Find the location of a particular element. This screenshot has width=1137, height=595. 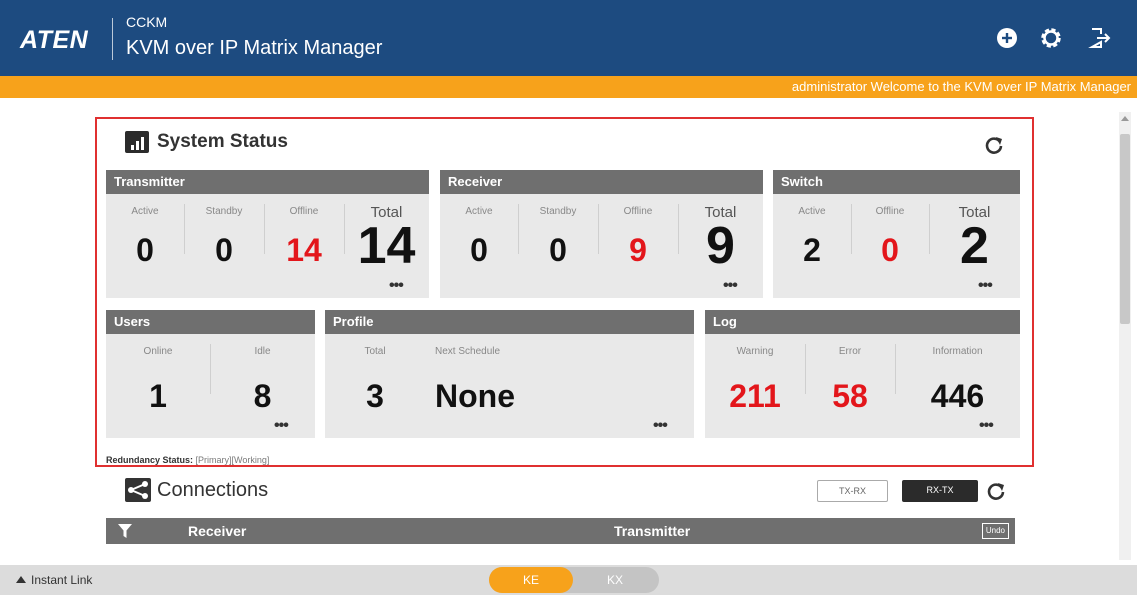

log-error-label: Error is located at coordinates (850, 351).